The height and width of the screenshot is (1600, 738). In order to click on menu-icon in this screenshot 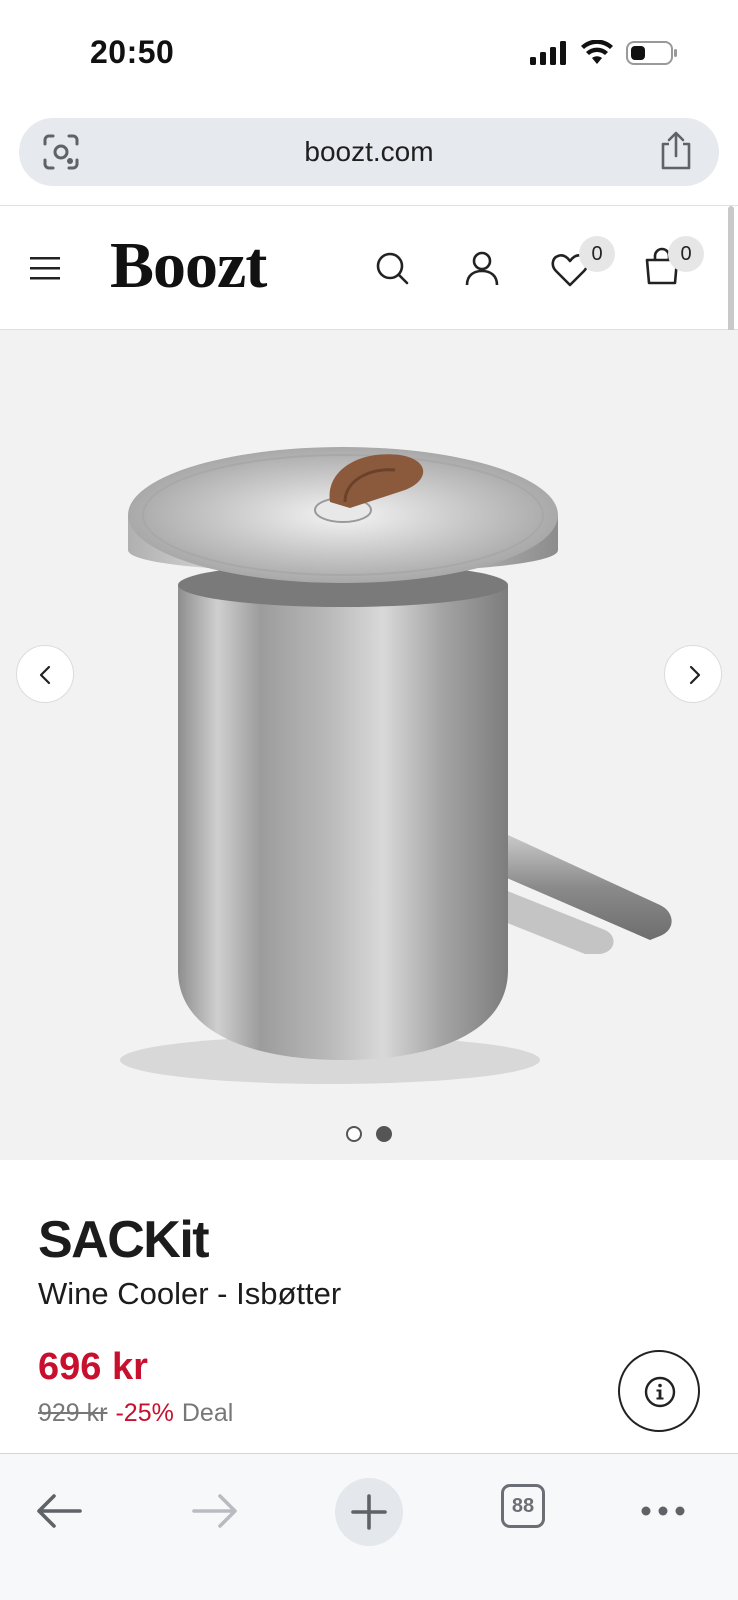, I will do `click(46, 268)`.